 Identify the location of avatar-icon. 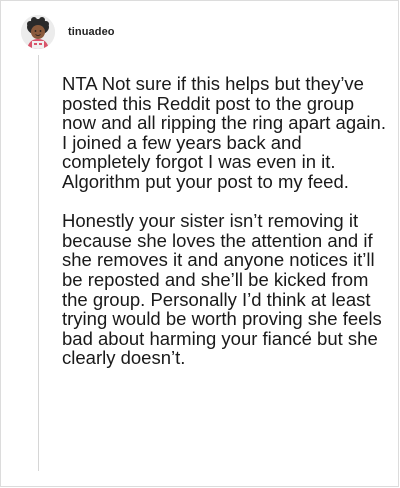
(38, 32).